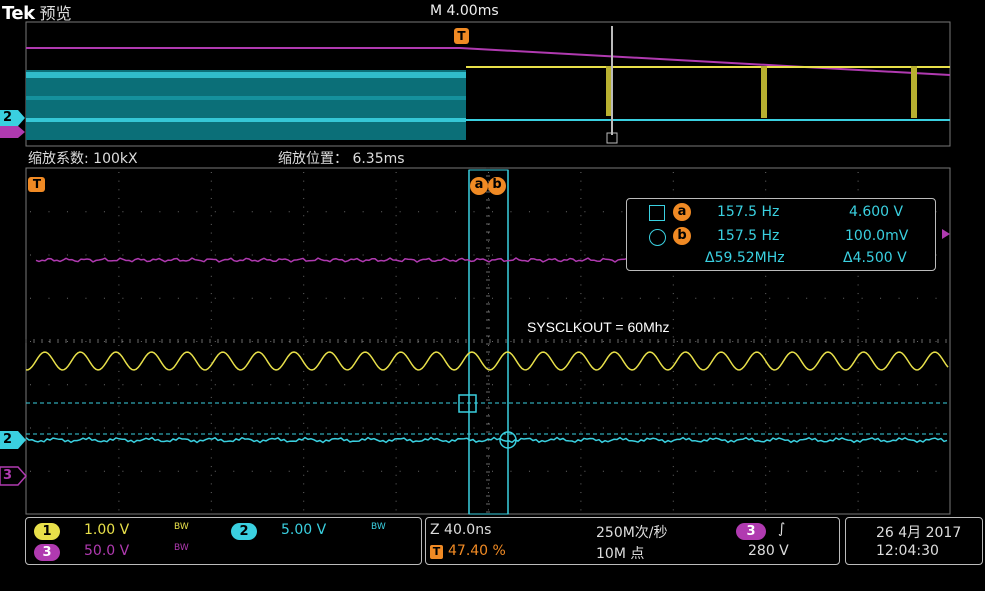  What do you see at coordinates (751, 531) in the screenshot?
I see `trigger-source-badge: 3` at bounding box center [751, 531].